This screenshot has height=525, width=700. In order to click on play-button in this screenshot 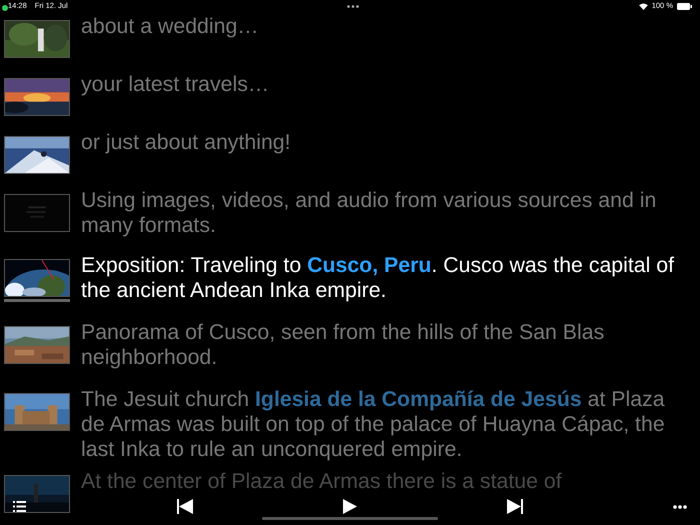, I will do `click(350, 506)`.